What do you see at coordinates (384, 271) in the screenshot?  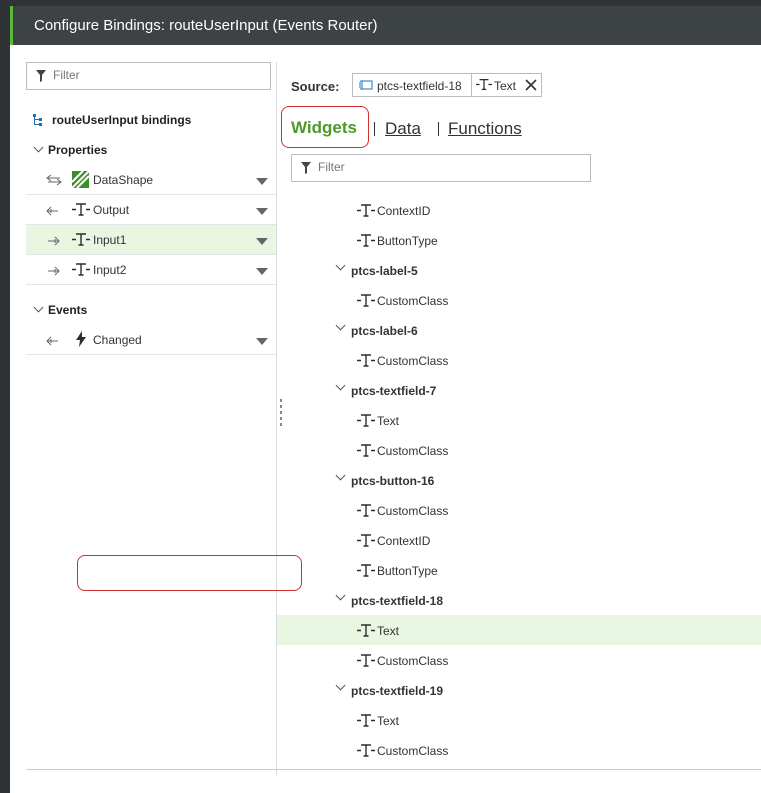 I see `widget-group-label: ptcs-label-5` at bounding box center [384, 271].